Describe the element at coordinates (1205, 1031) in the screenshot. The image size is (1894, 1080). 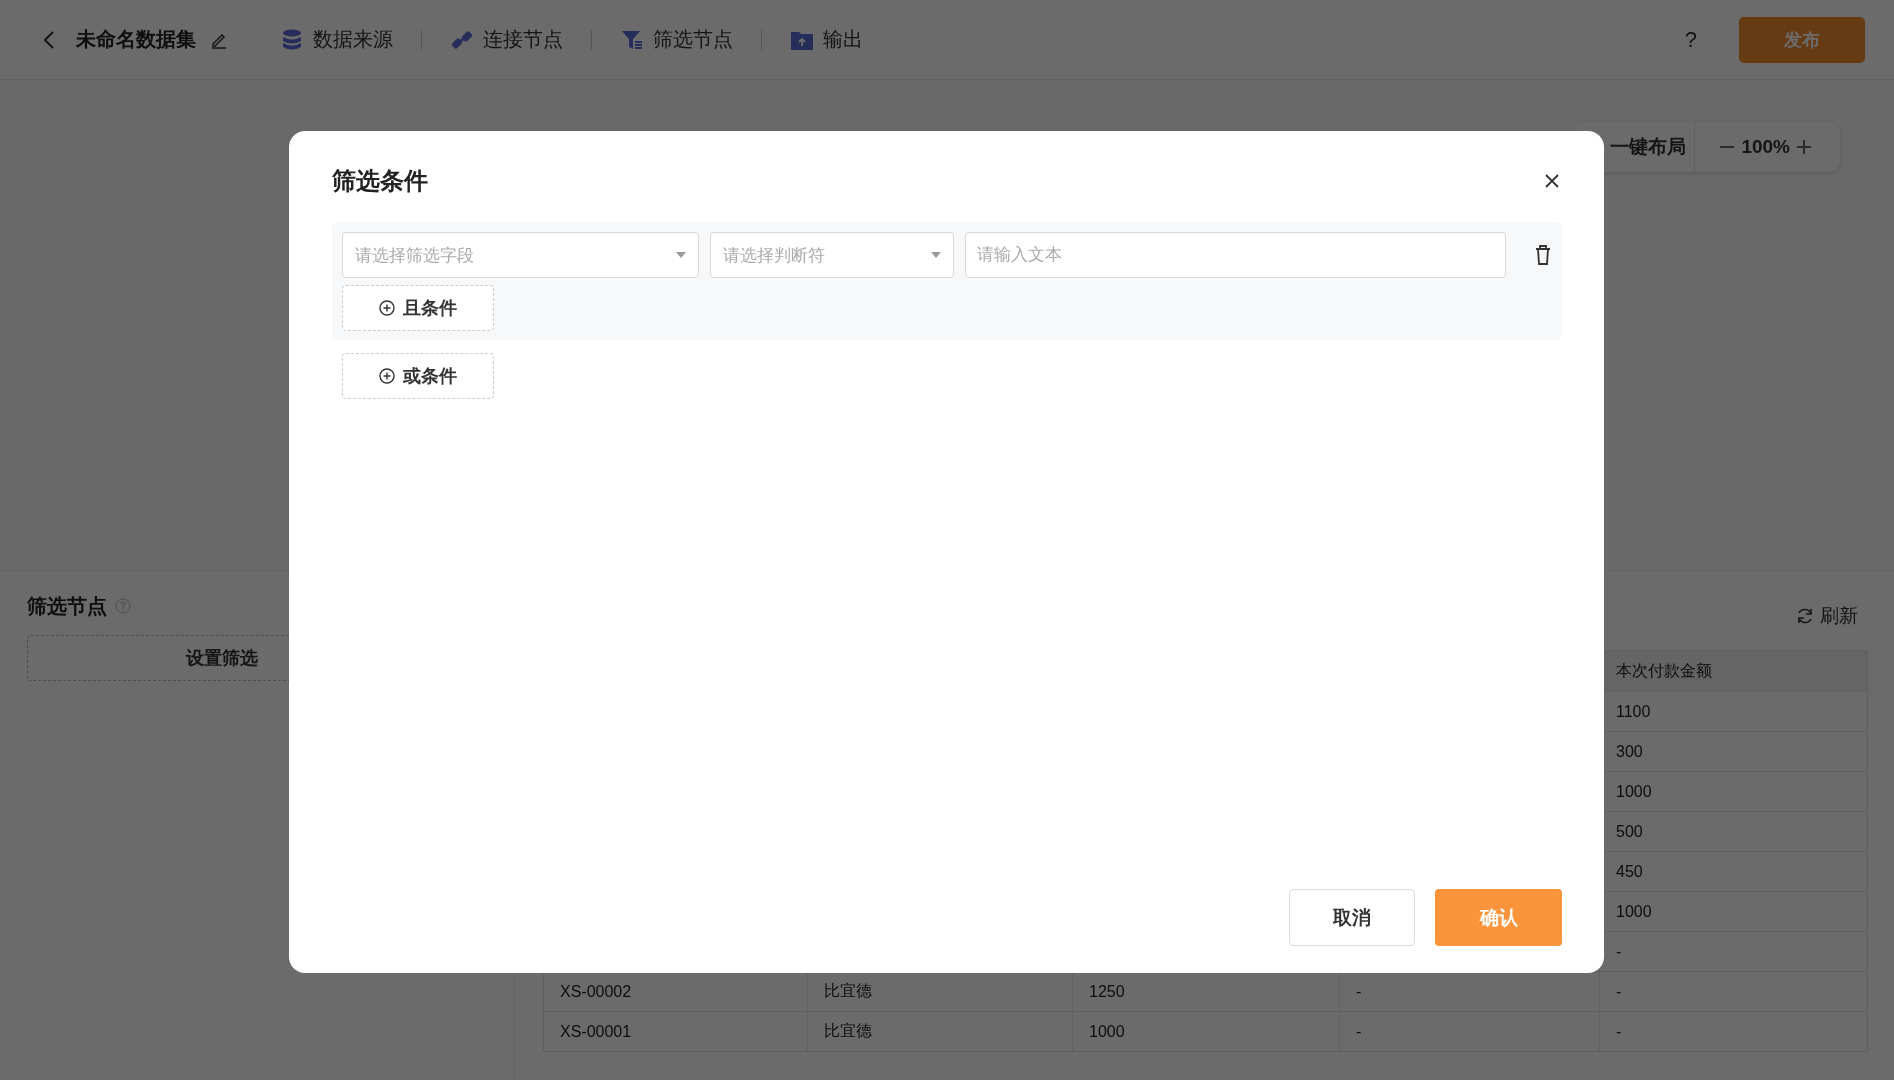
I see `table-cell: 1000` at that location.